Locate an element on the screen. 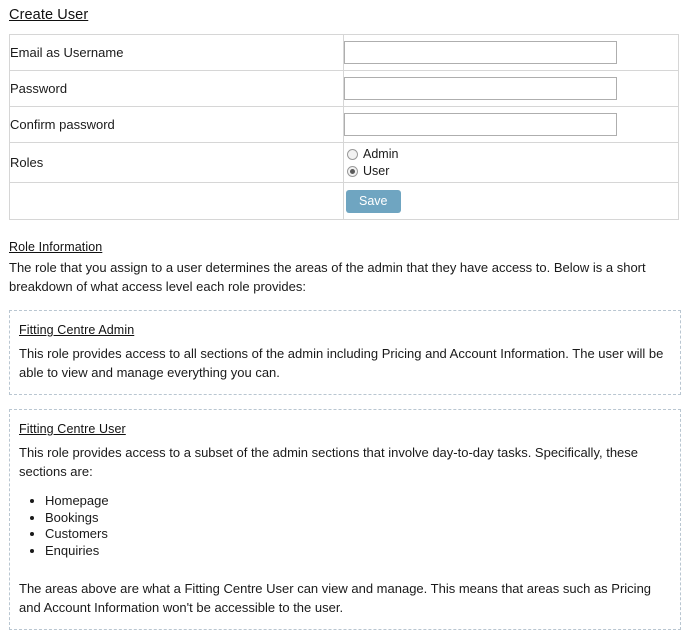 The height and width of the screenshot is (630, 685). list-item: Enquiries is located at coordinates (358, 551).